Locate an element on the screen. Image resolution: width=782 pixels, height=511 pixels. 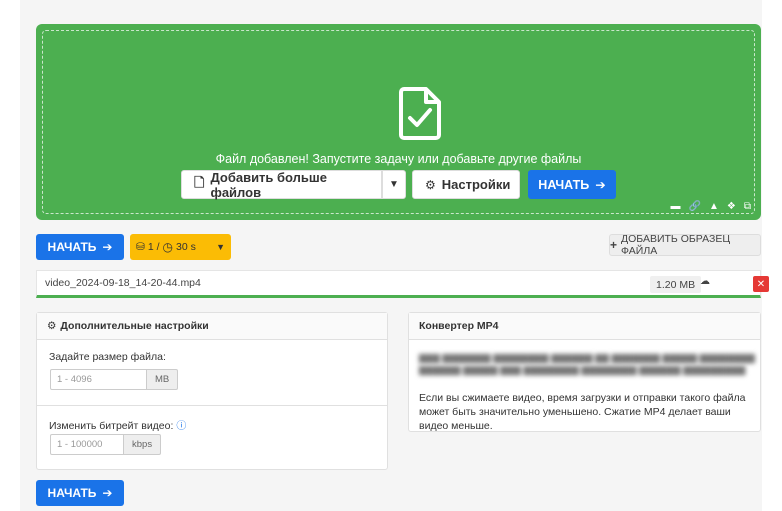
converter-title: Конвертер MP4 is located at coordinates (459, 326).